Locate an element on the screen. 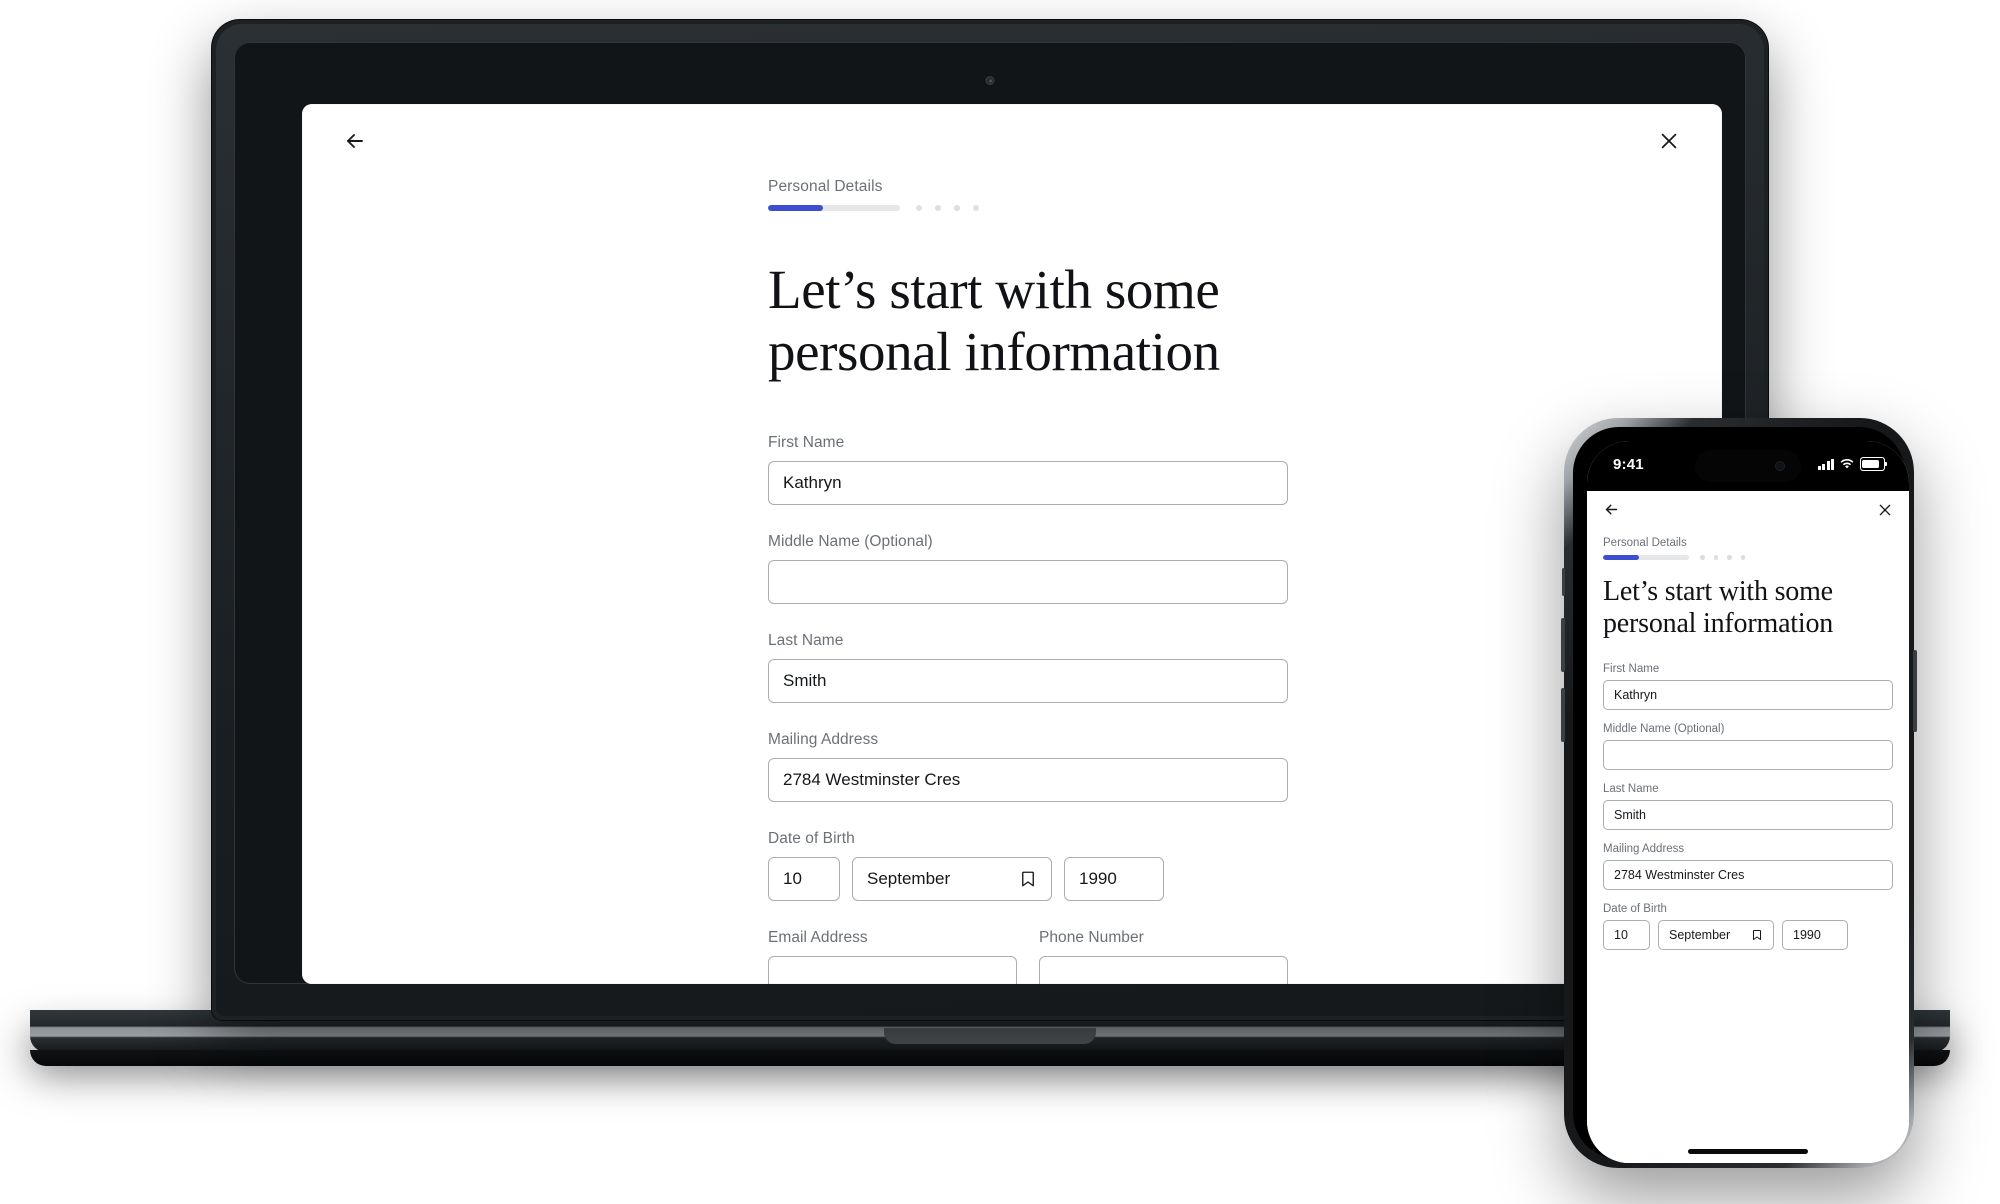 The width and height of the screenshot is (2000, 1204). progress-indicator is located at coordinates (1028, 208).